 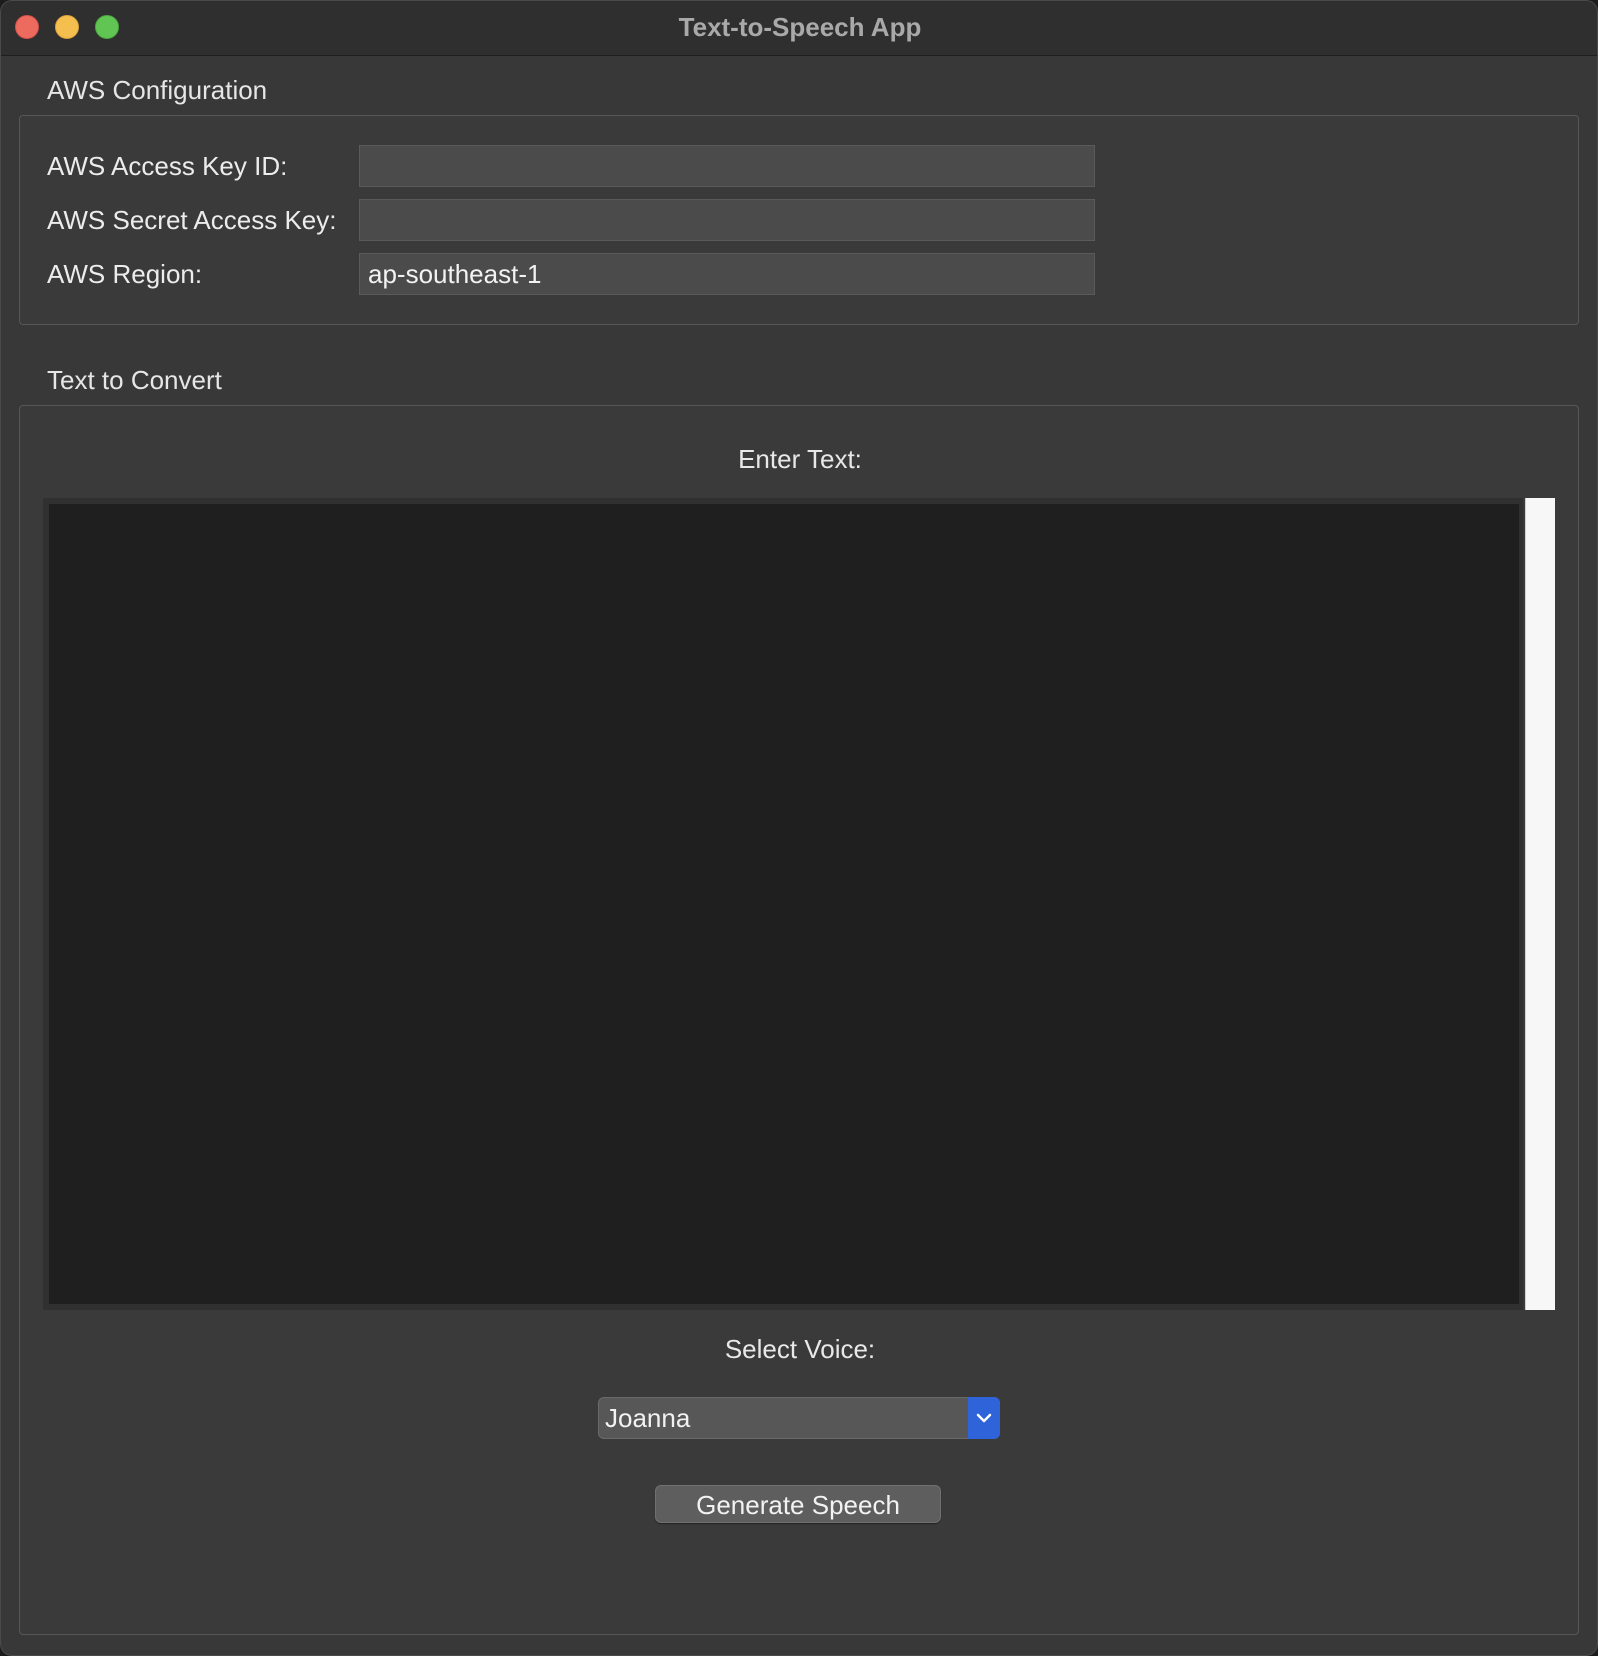 What do you see at coordinates (157, 90) in the screenshot?
I see `aws-configuration-title: AWS Configuration` at bounding box center [157, 90].